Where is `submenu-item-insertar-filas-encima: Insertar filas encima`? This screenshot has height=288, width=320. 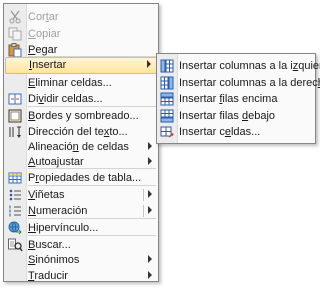
submenu-item-insertar-filas-encima: Insertar filas encima is located at coordinates (236, 99).